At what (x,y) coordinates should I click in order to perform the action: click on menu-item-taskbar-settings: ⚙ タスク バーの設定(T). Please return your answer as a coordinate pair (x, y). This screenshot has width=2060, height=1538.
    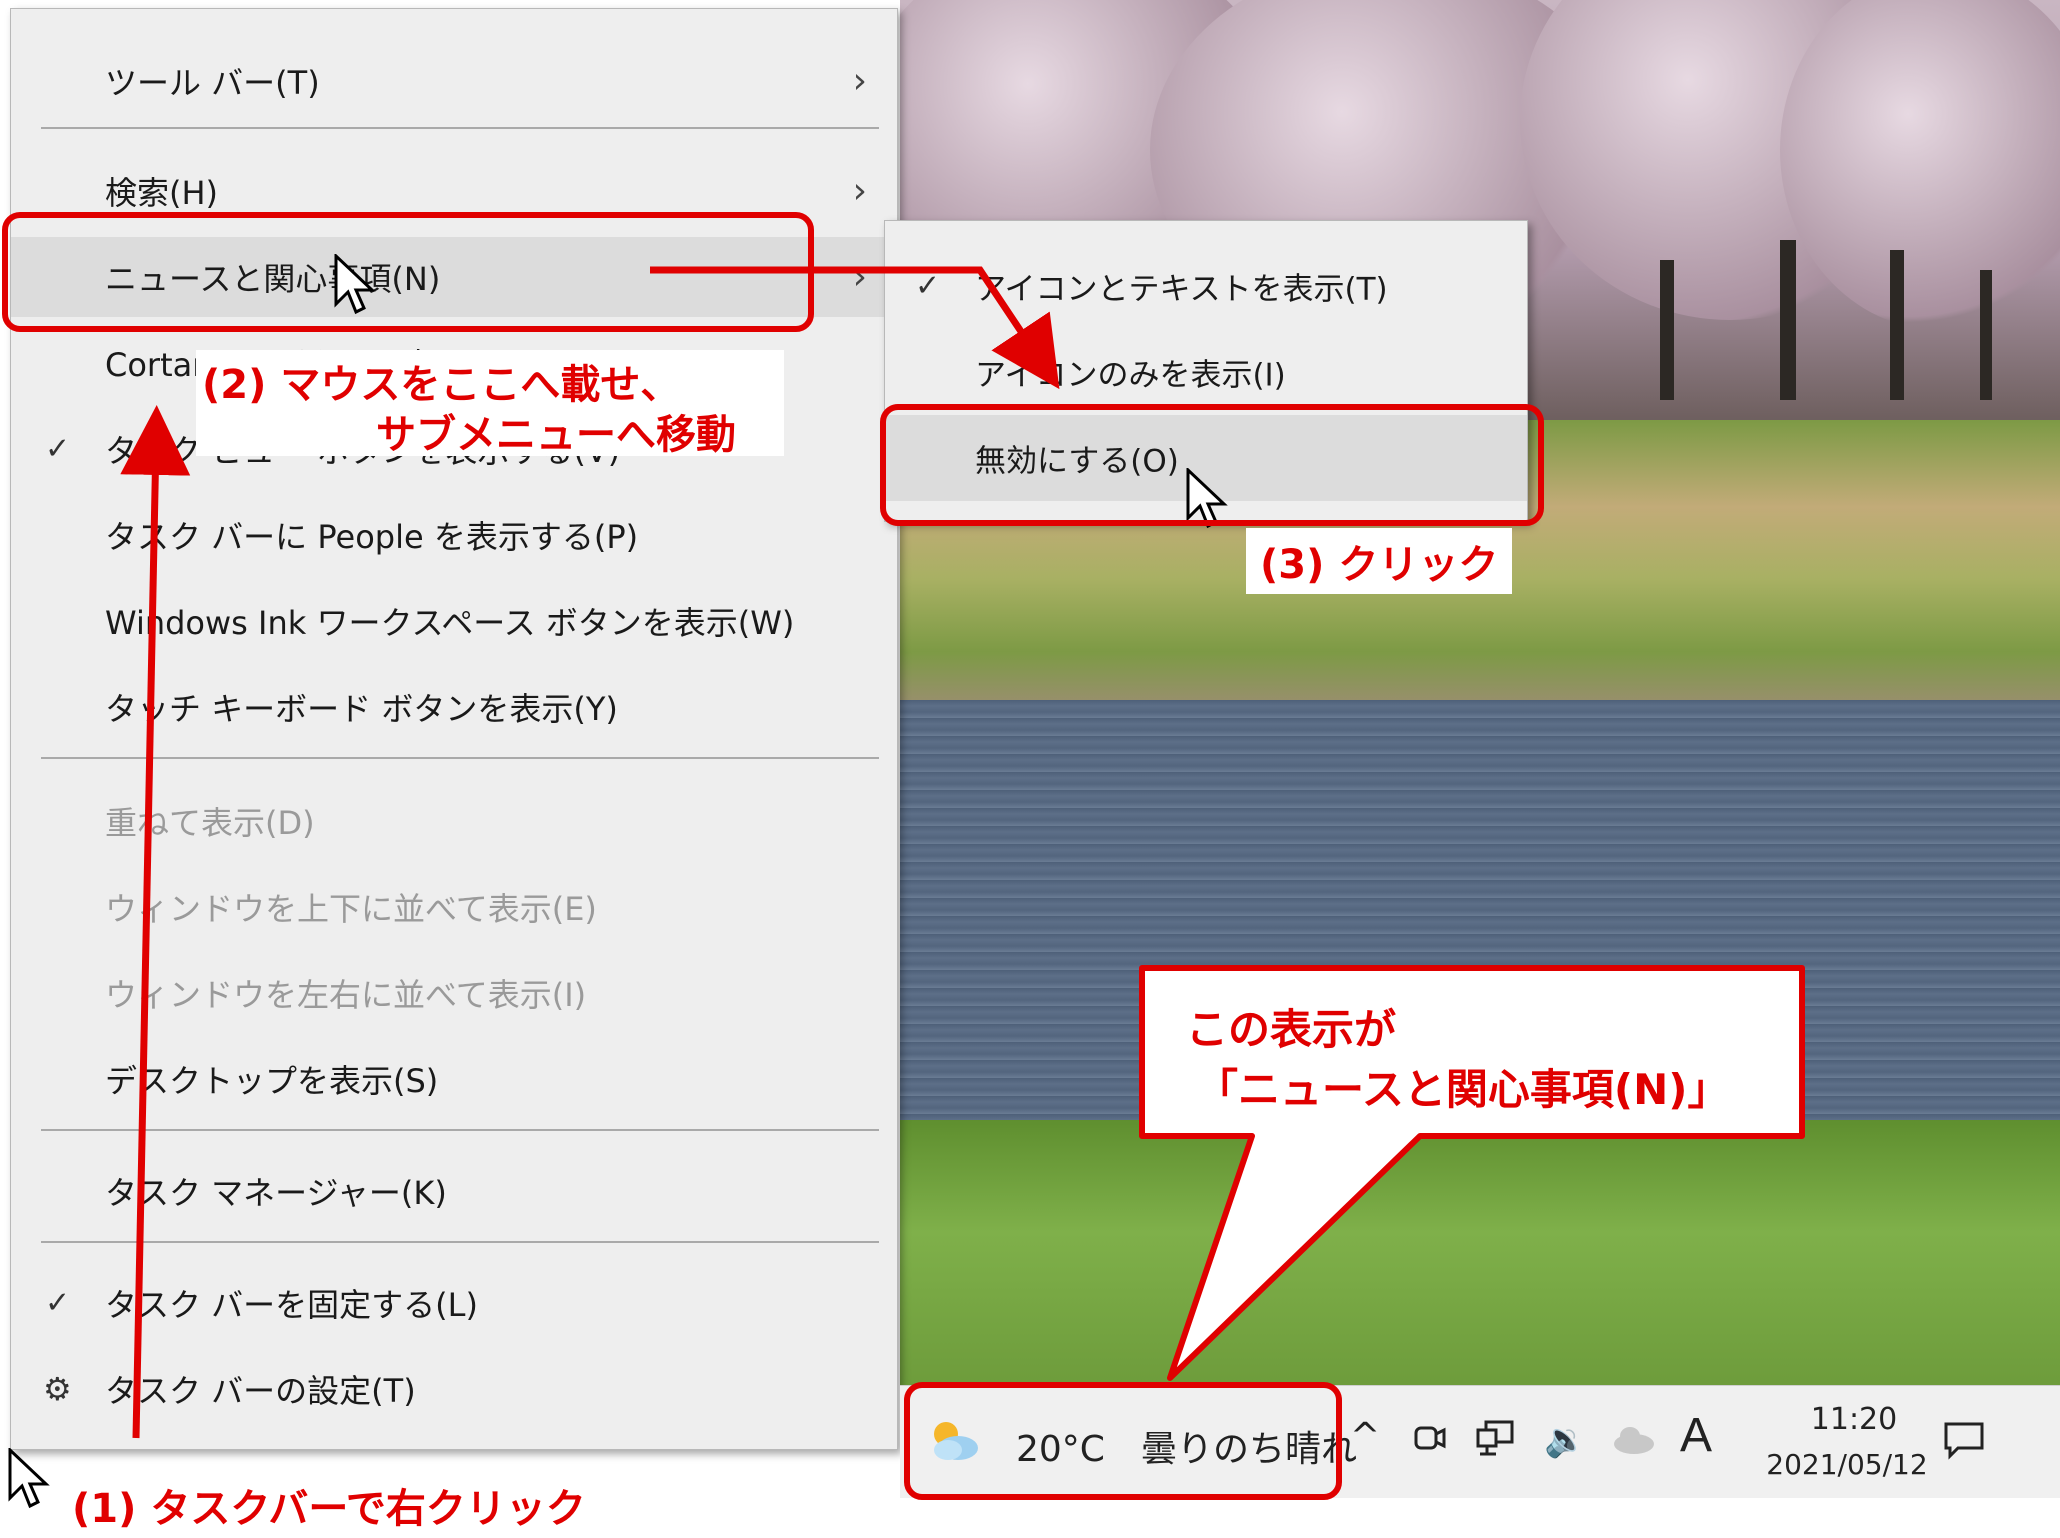
    Looking at the image, I should click on (454, 1389).